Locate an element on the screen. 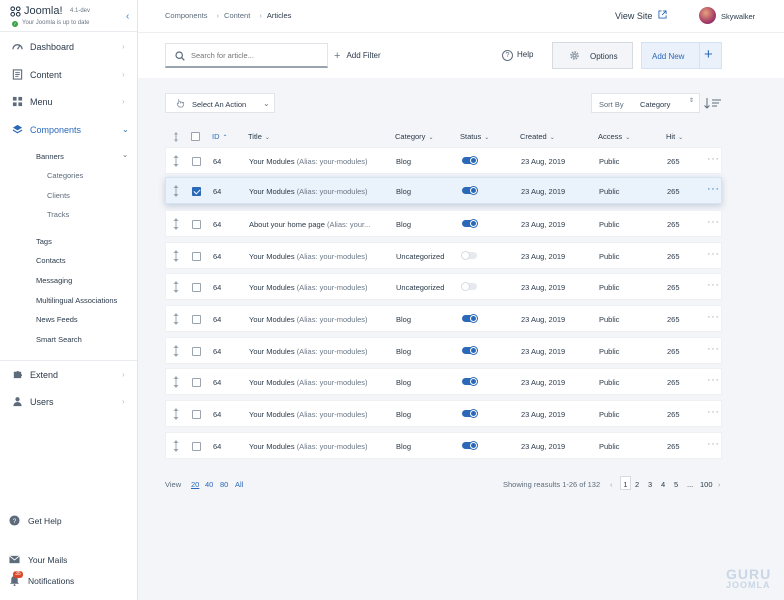 The width and height of the screenshot is (784, 600). username: Skywalker is located at coordinates (738, 16).